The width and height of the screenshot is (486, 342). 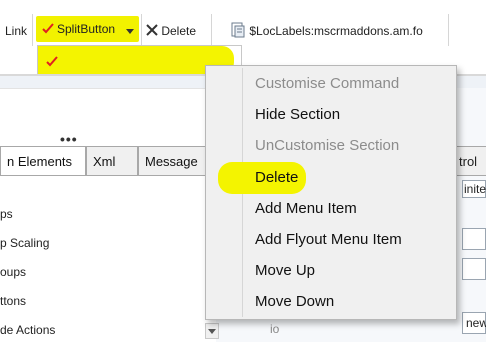 I want to click on menu-item-customise-command: Customise Command, so click(x=327, y=84).